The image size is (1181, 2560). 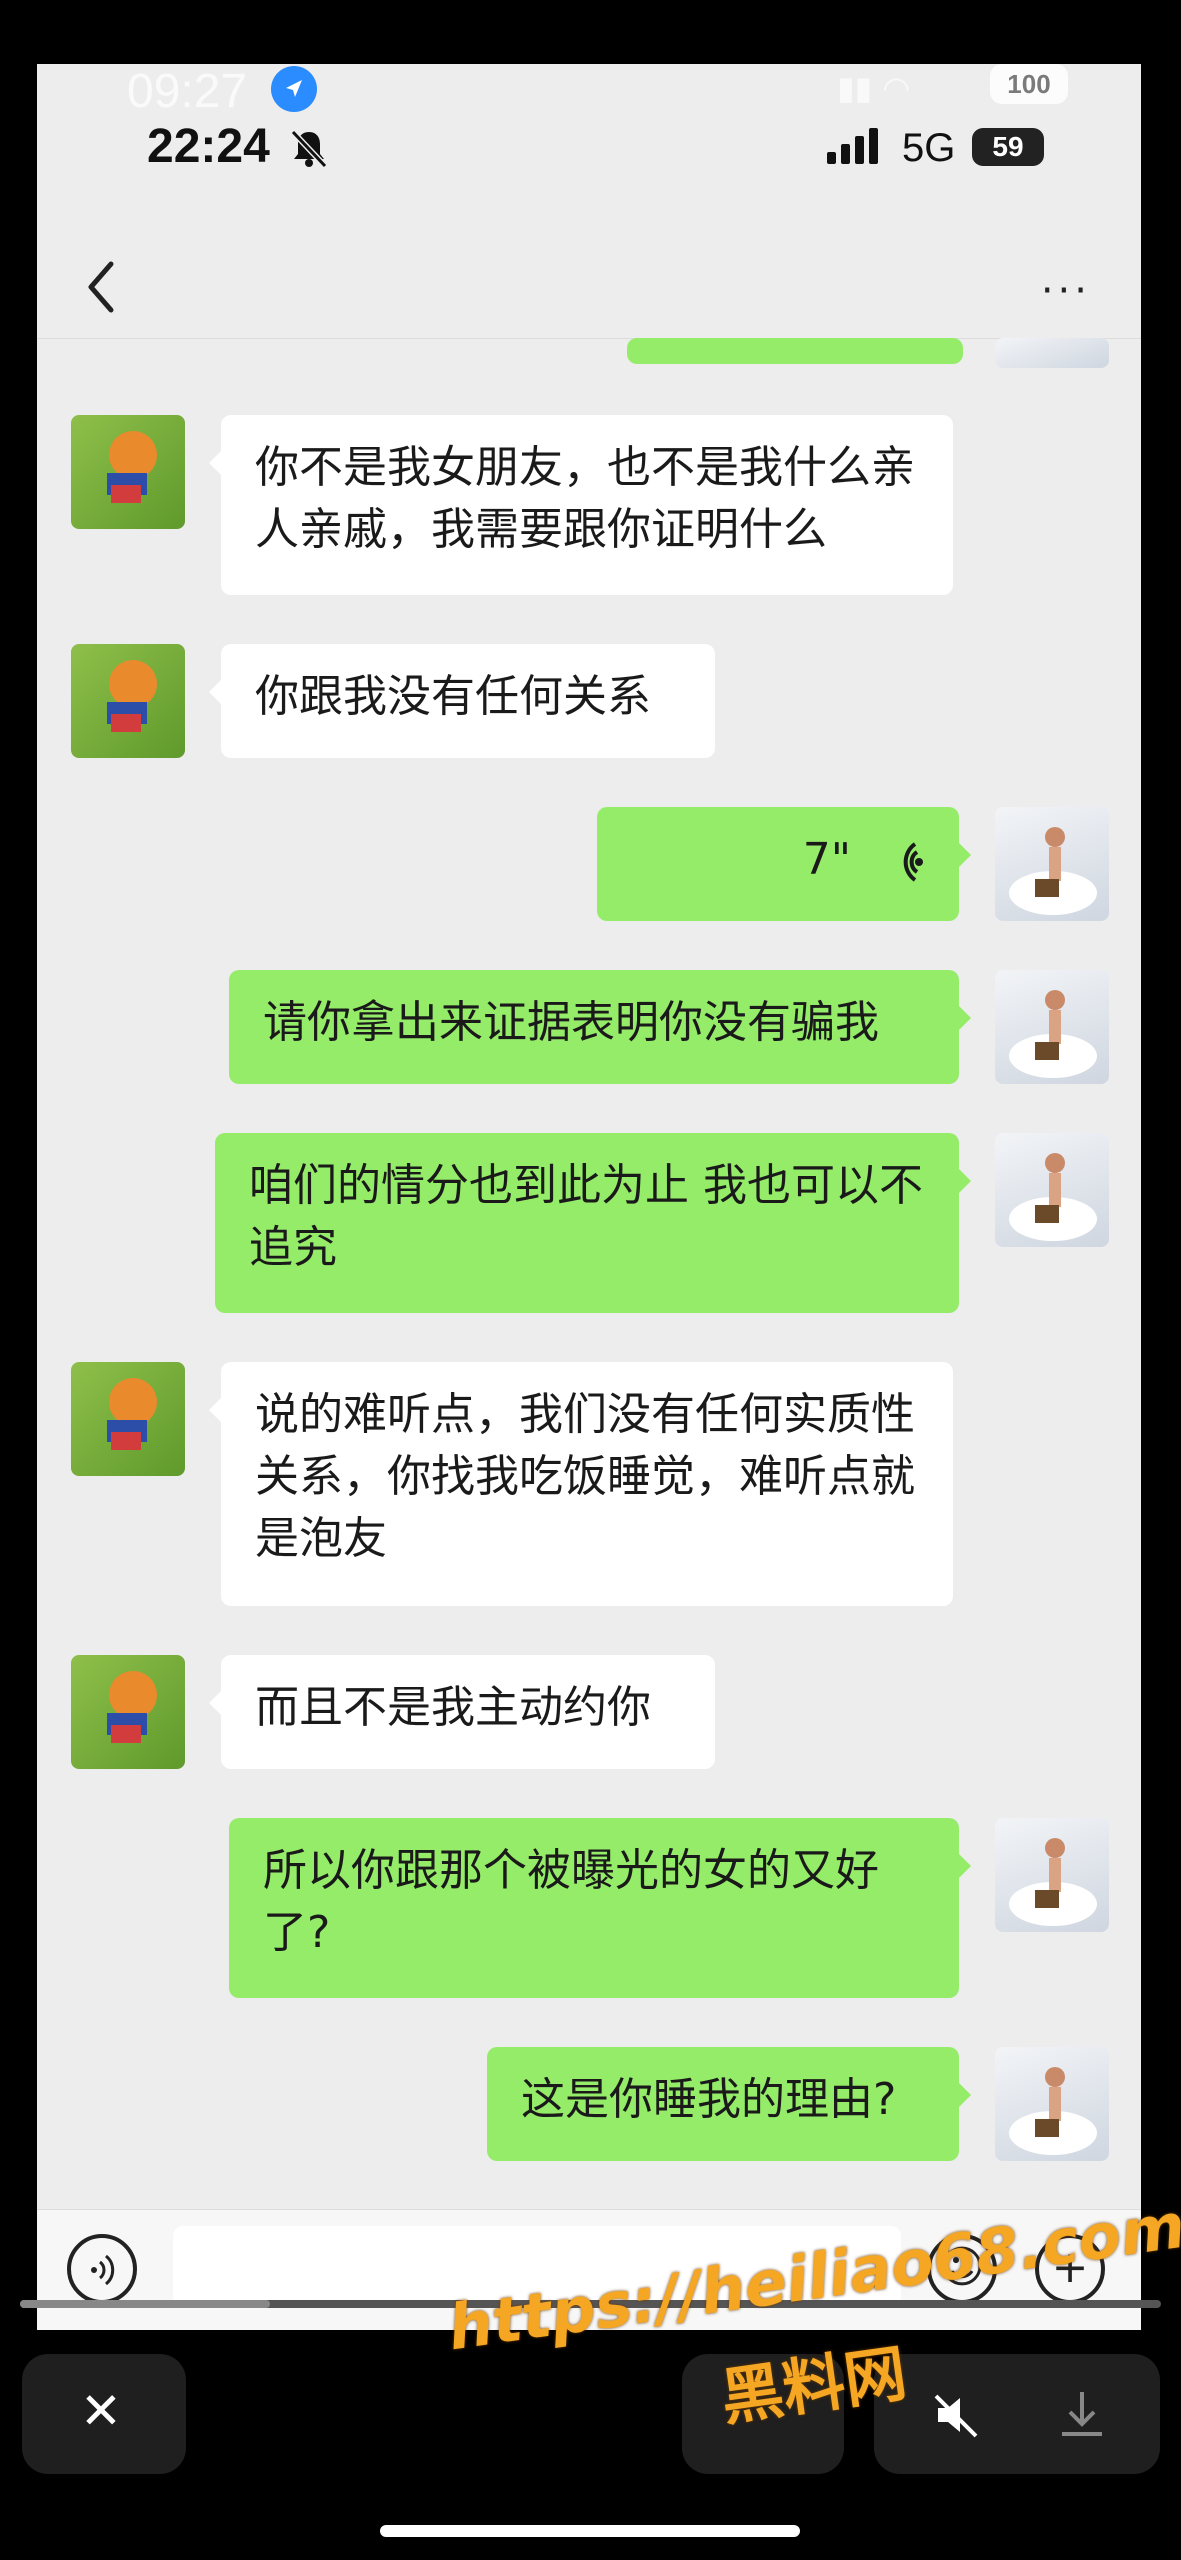 I want to click on voice-message-bubble: 7", so click(x=784, y=864).